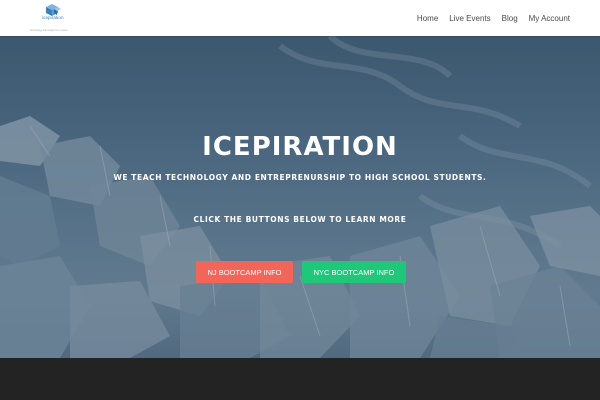  I want to click on main-nav: Home Live Events Blog My Account, so click(493, 18).